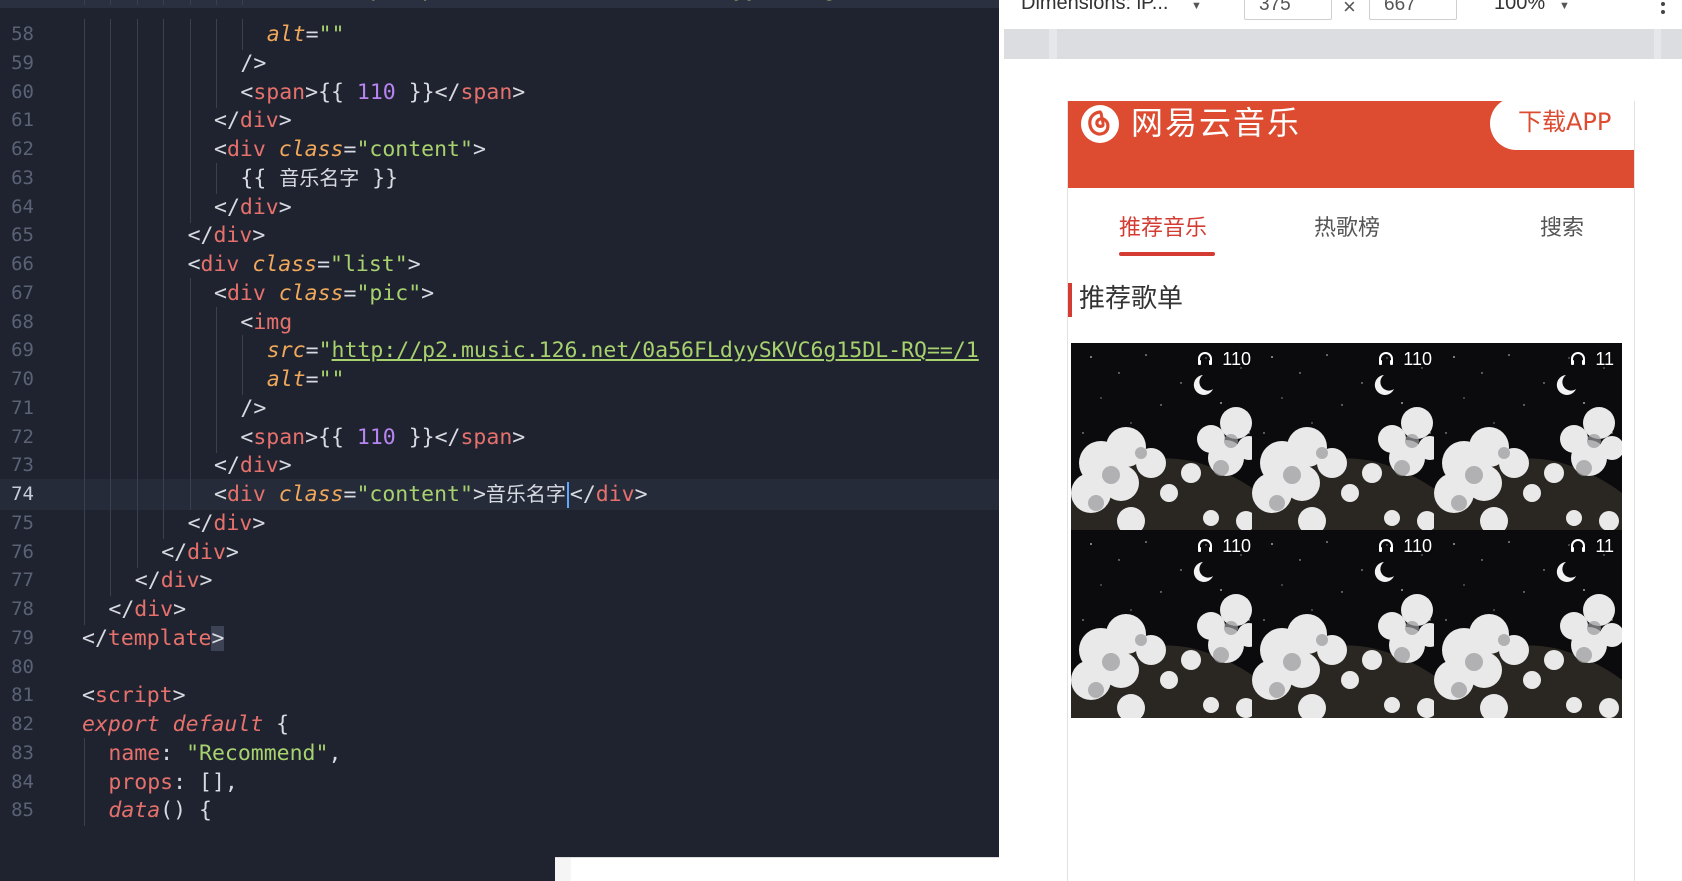 The image size is (1682, 881). I want to click on code-line: 67 <div class="pic">, so click(499, 293).